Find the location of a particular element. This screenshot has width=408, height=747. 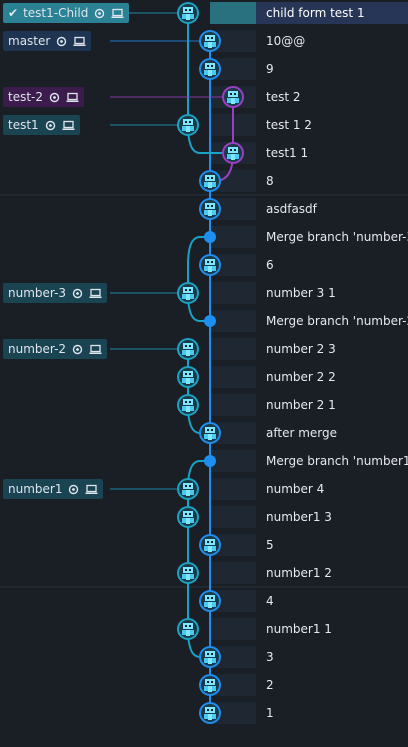

commit-message: number 2 3 is located at coordinates (332, 349).